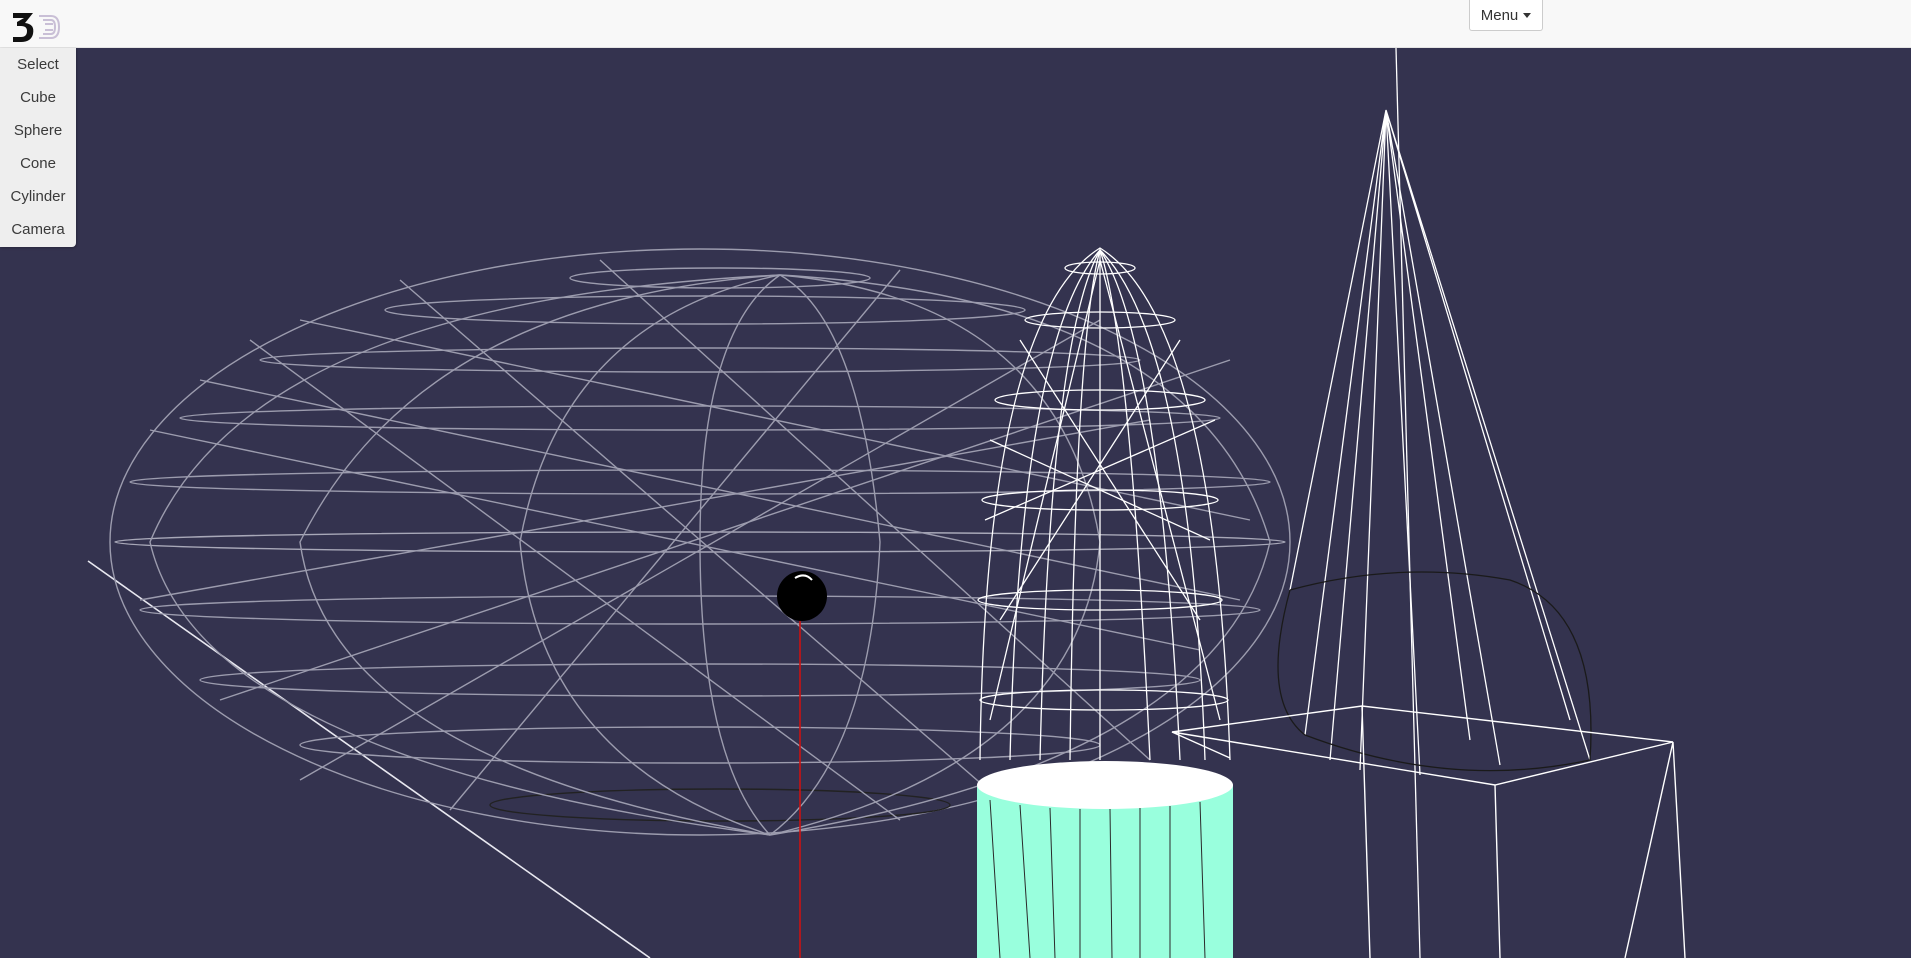  Describe the element at coordinates (38, 64) in the screenshot. I see `tool-select-button: Select` at that location.